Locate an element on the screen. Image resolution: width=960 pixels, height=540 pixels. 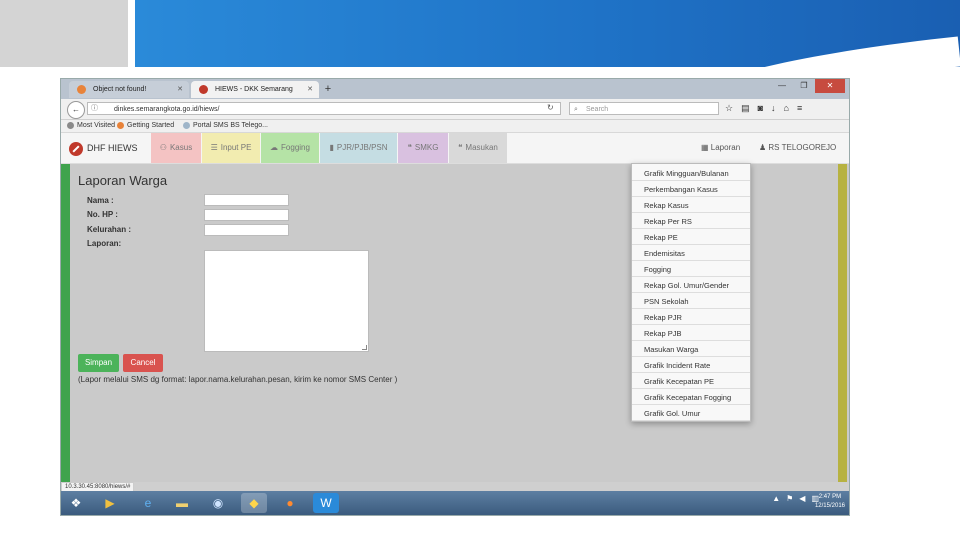
hp-label: No. HP : is located at coordinates (102, 214).